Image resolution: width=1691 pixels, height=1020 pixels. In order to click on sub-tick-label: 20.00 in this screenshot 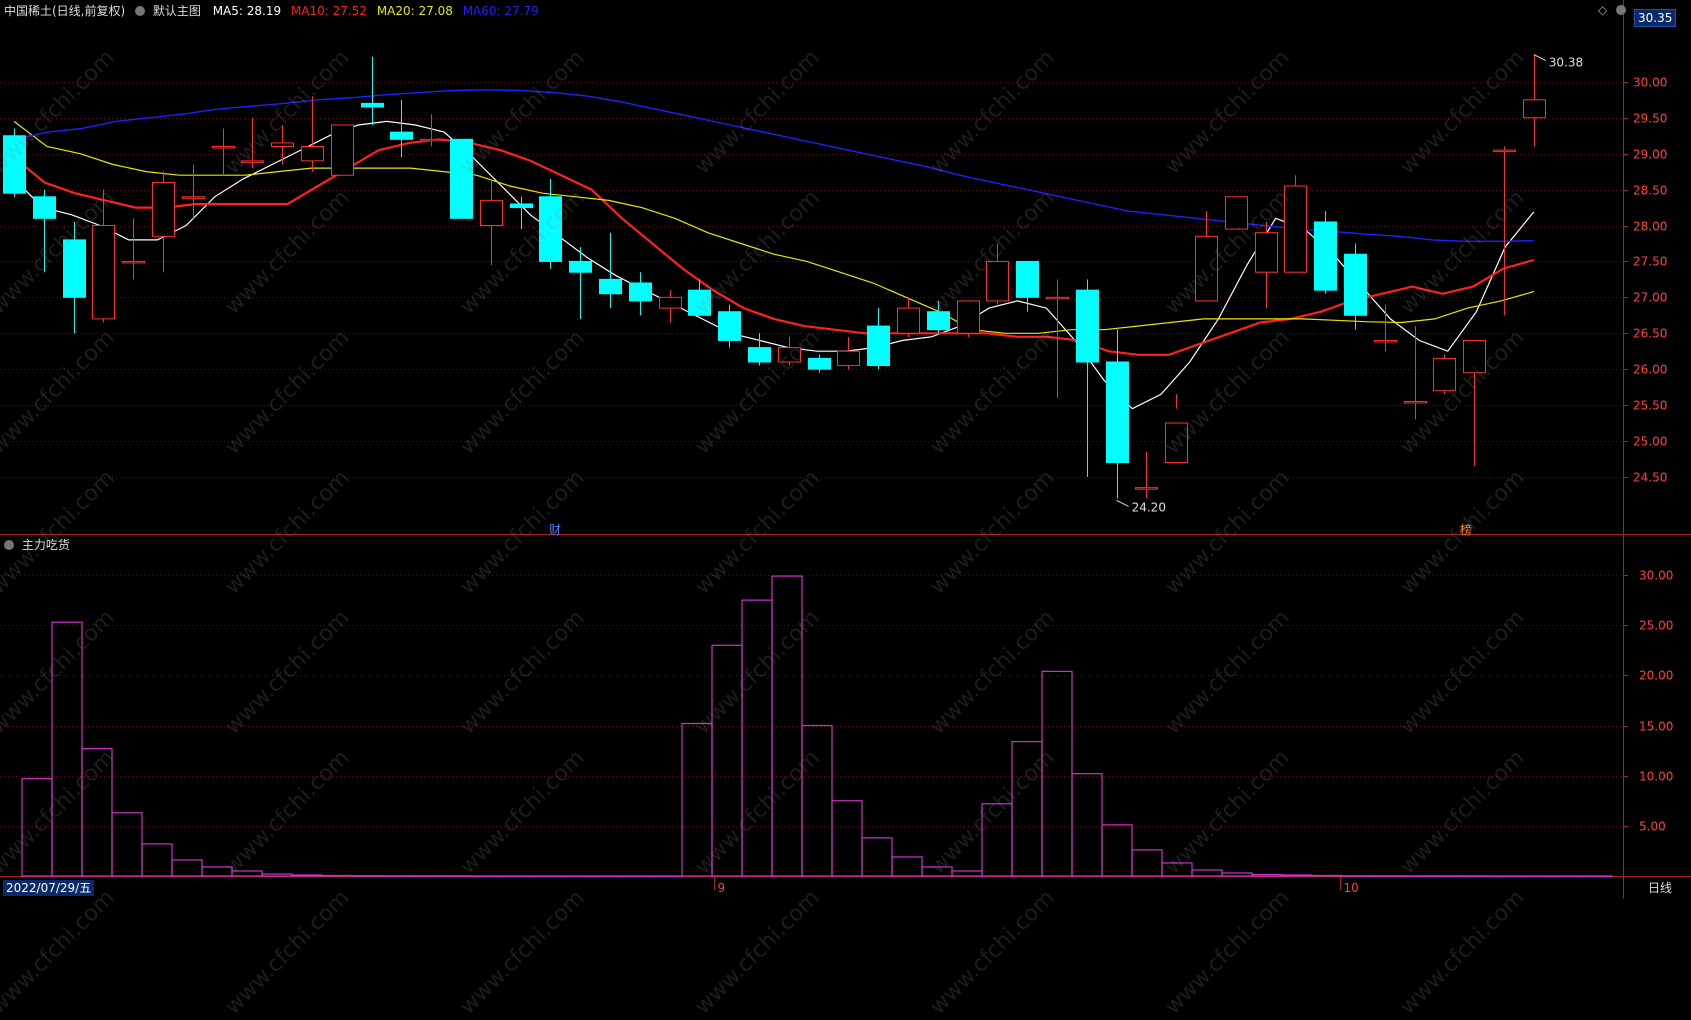, I will do `click(1656, 676)`.